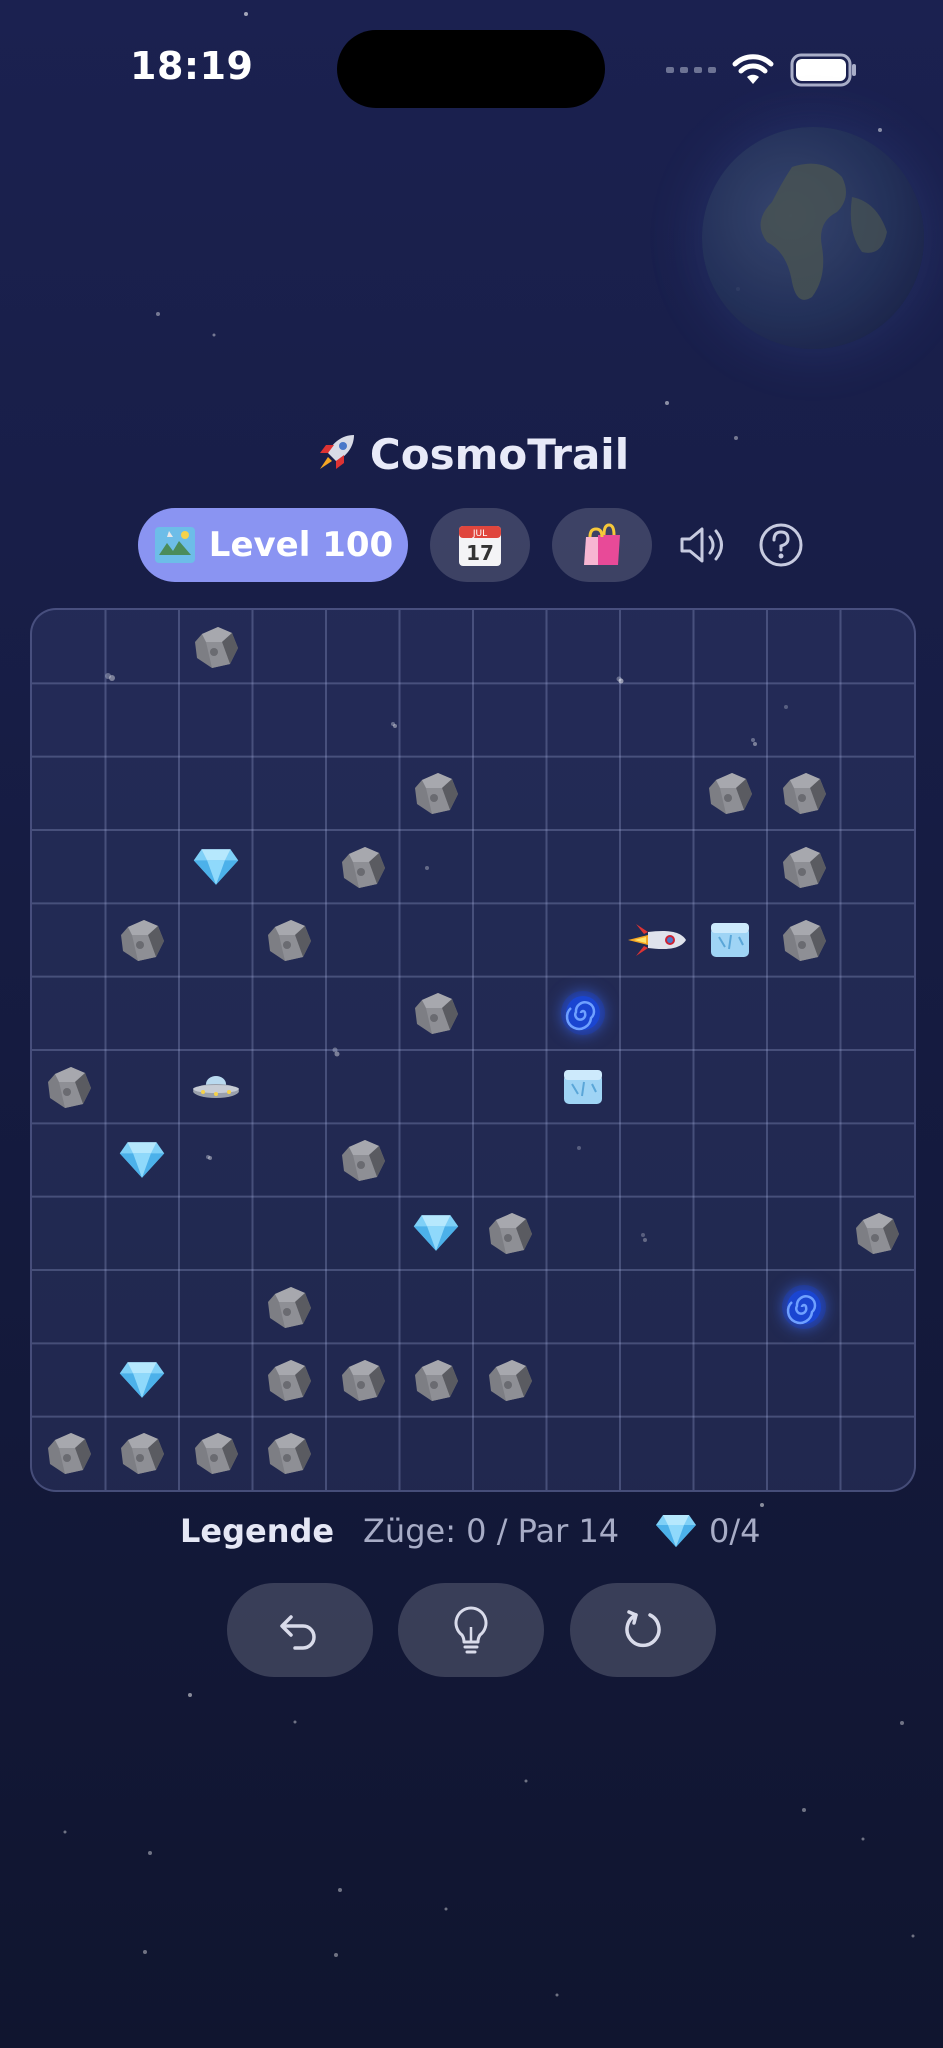  I want to click on daily-calendar-button: JUL 17, so click(480, 545).